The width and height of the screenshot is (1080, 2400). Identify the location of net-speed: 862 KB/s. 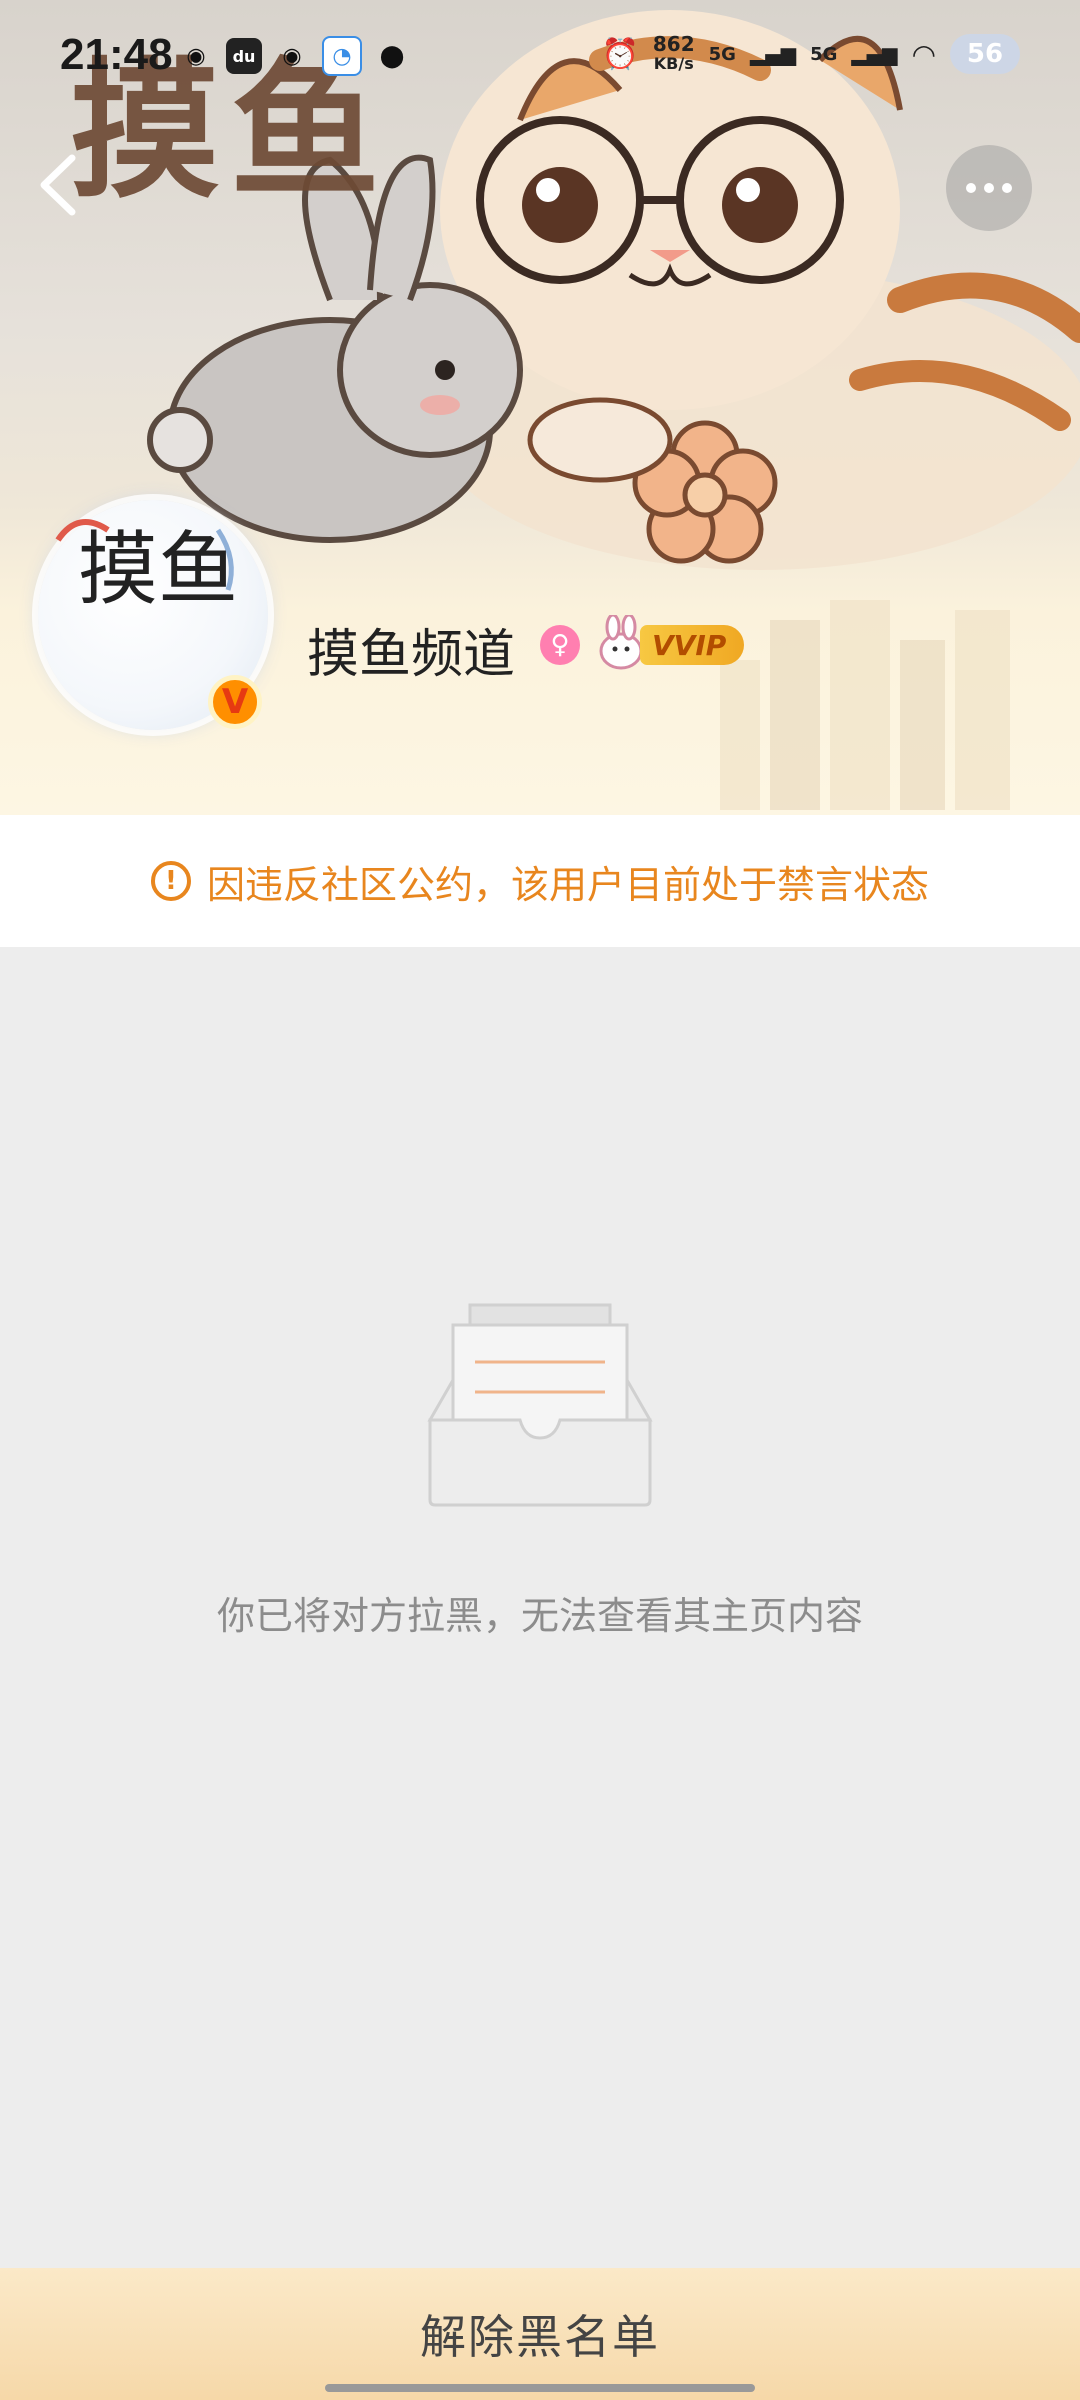
(674, 54).